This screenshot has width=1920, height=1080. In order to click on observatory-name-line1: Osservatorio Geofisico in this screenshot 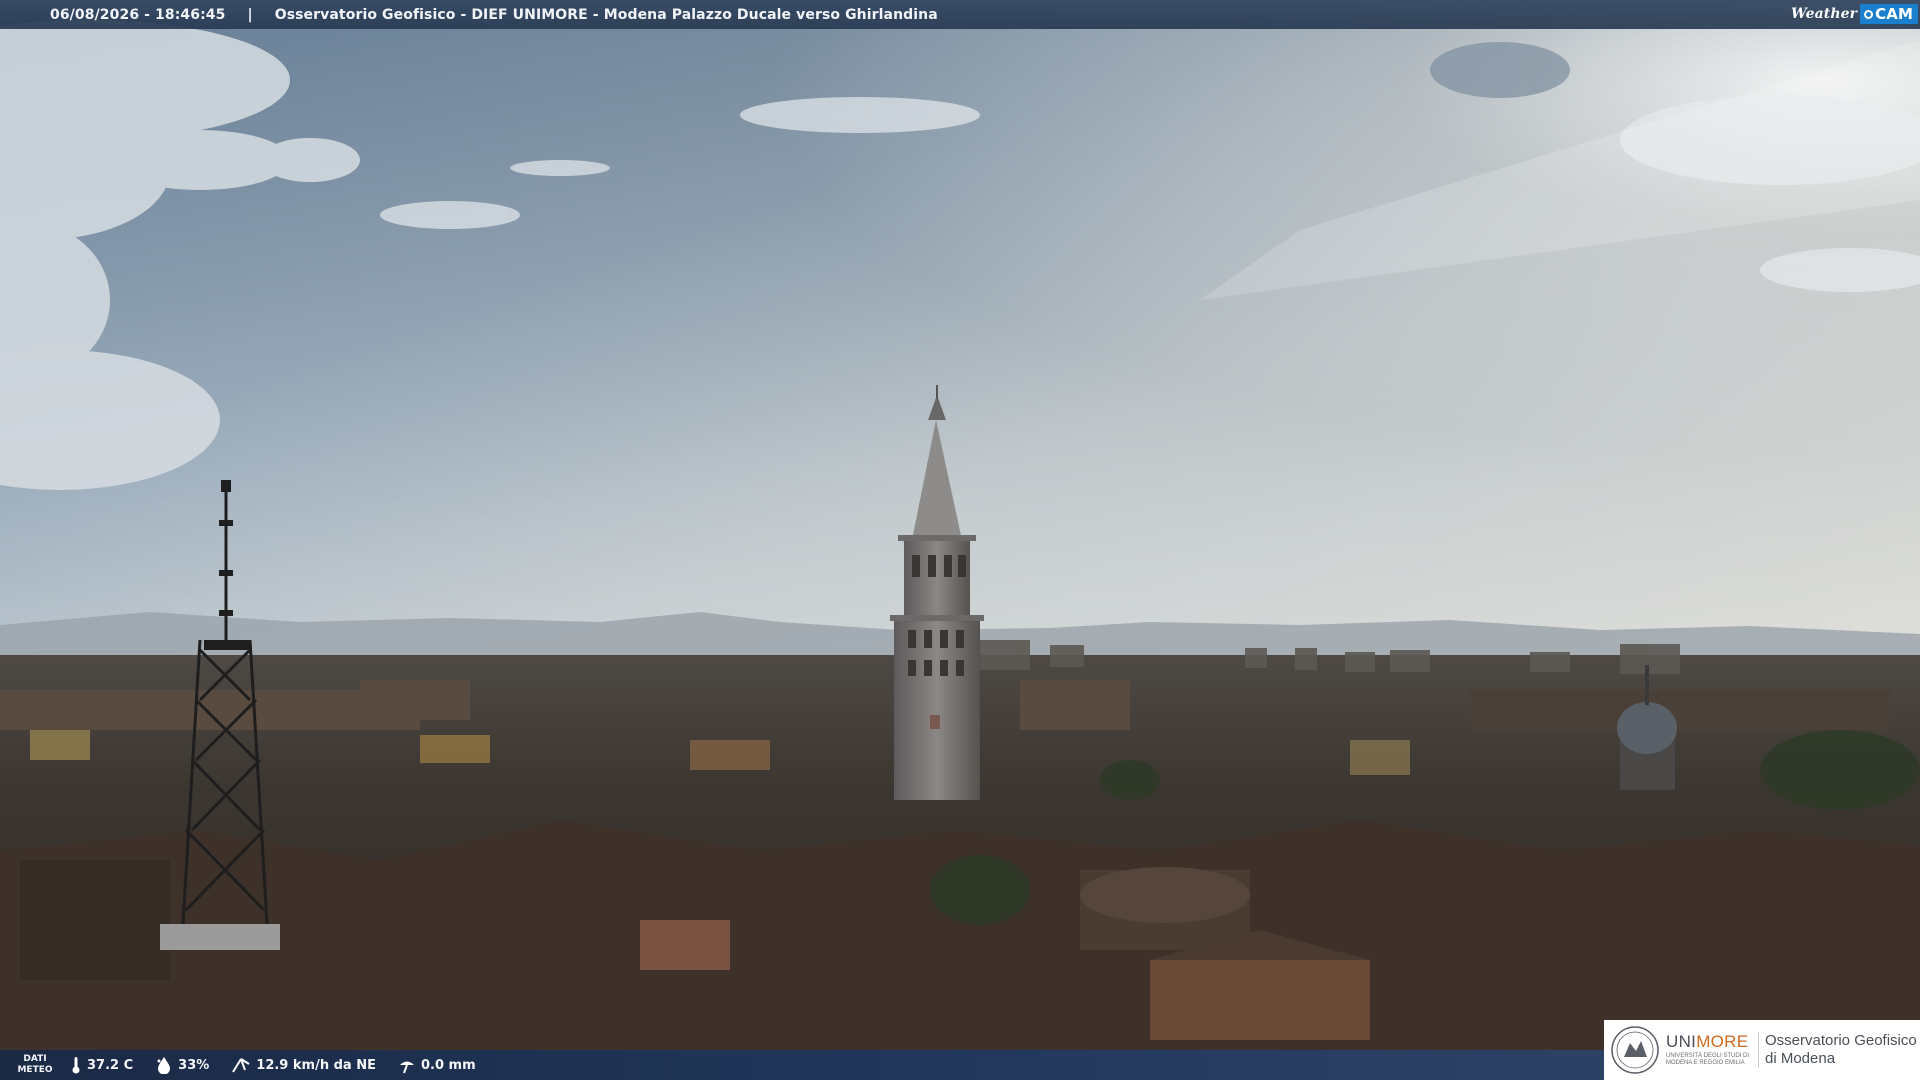, I will do `click(1841, 1040)`.